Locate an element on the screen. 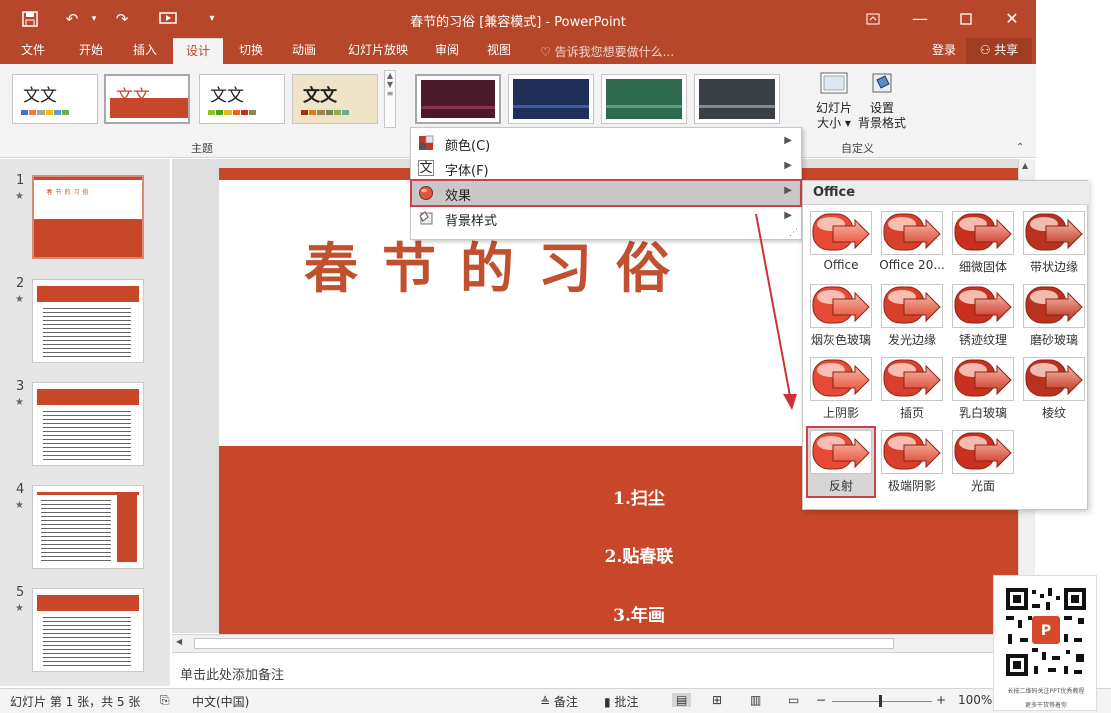 This screenshot has height=713, width=1111. tab-home: 开始 is located at coordinates (91, 51).